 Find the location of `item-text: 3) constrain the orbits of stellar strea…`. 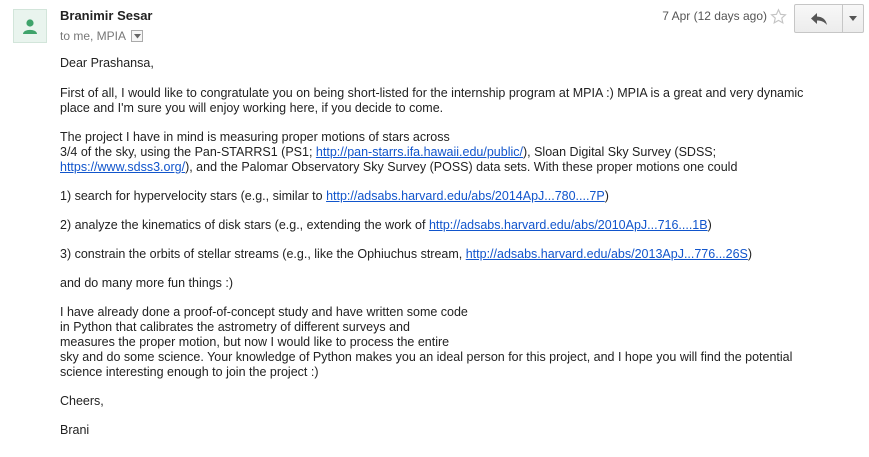

item-text: 3) constrain the orbits of stellar strea… is located at coordinates (263, 254).